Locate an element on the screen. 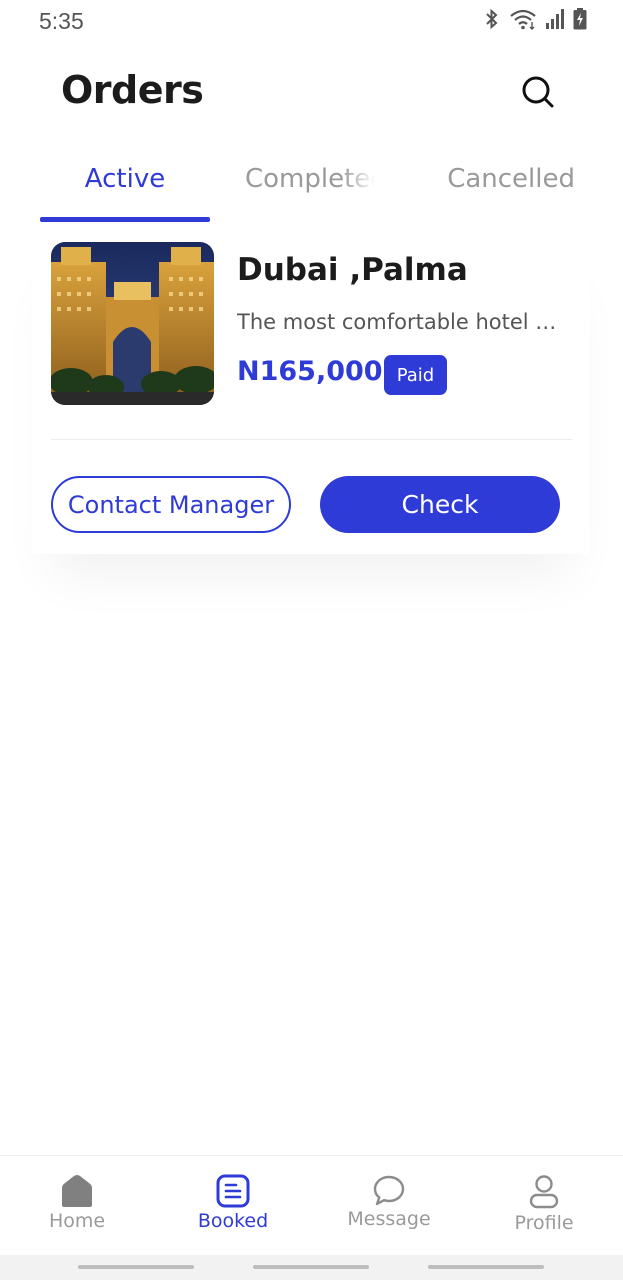  card-divider is located at coordinates (311, 439).